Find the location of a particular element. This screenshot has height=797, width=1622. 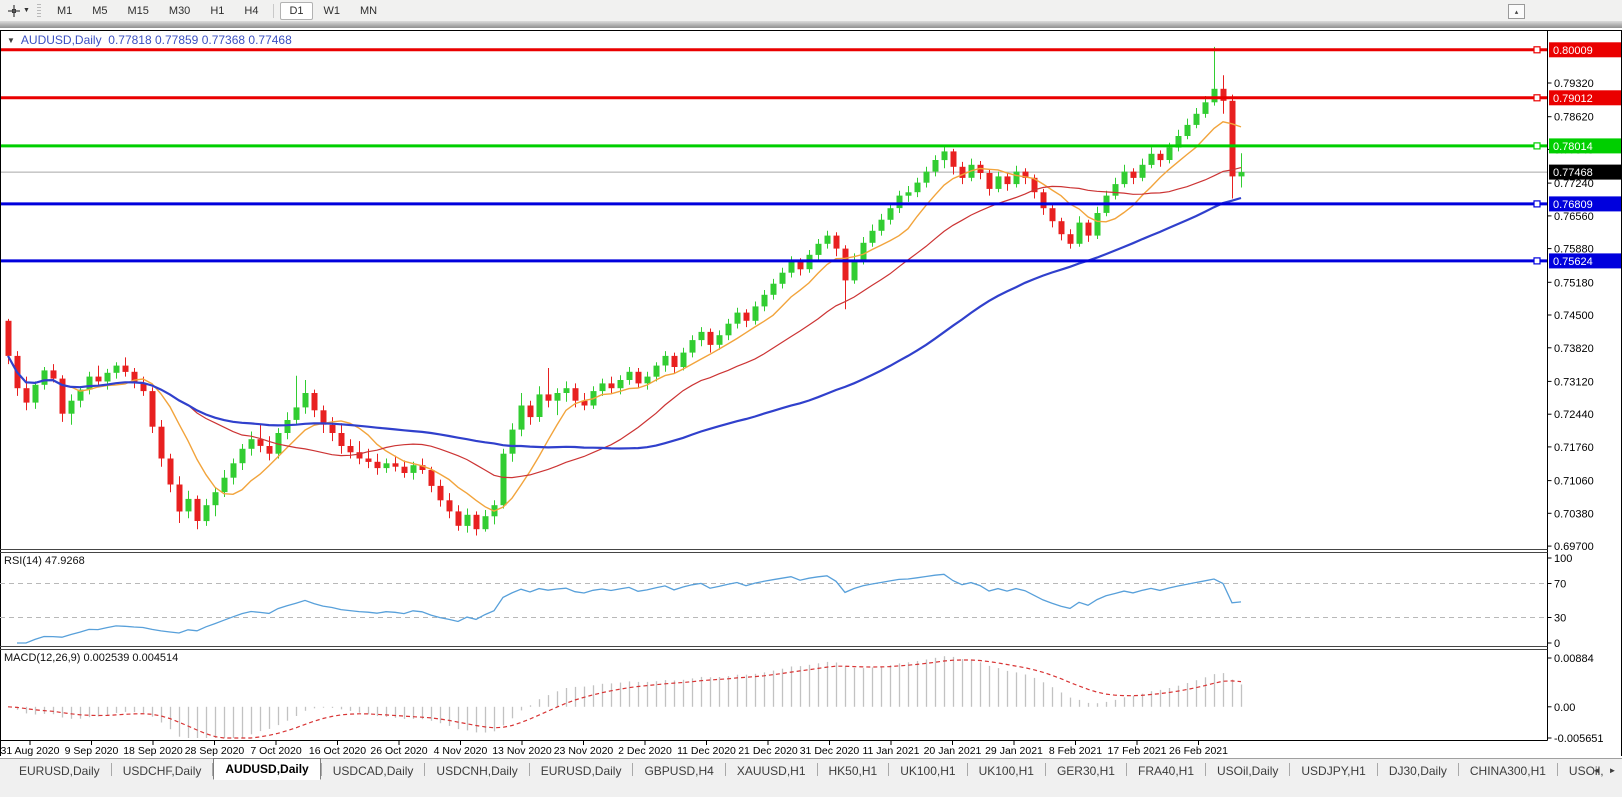

date-label: 4 Nov 2020 is located at coordinates (461, 751).